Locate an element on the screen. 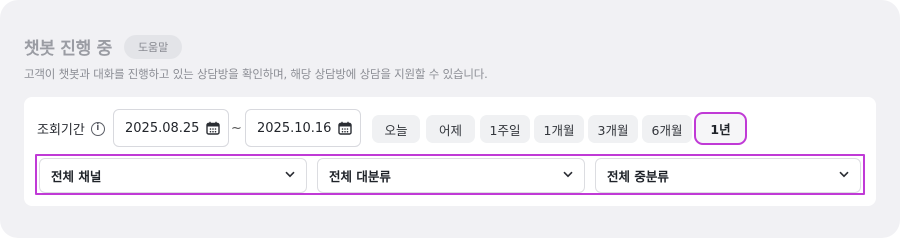 The width and height of the screenshot is (900, 240). help-button: 도움말 is located at coordinates (153, 46).